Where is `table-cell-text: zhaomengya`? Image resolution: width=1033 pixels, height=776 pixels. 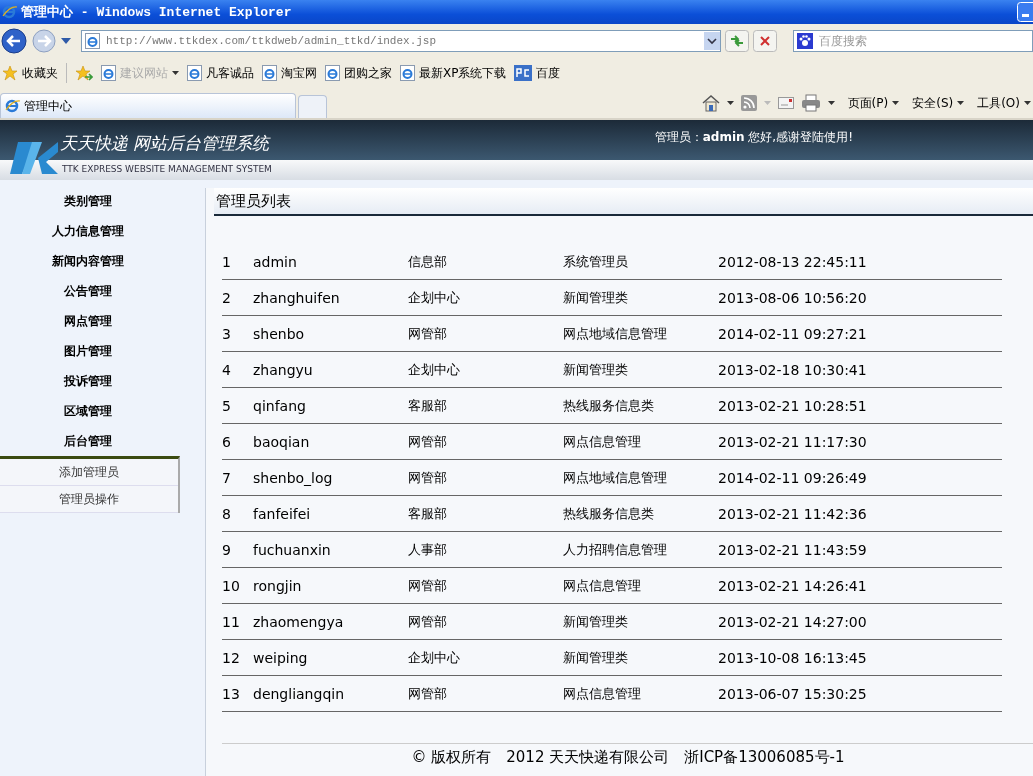 table-cell-text: zhaomengya is located at coordinates (299, 621).